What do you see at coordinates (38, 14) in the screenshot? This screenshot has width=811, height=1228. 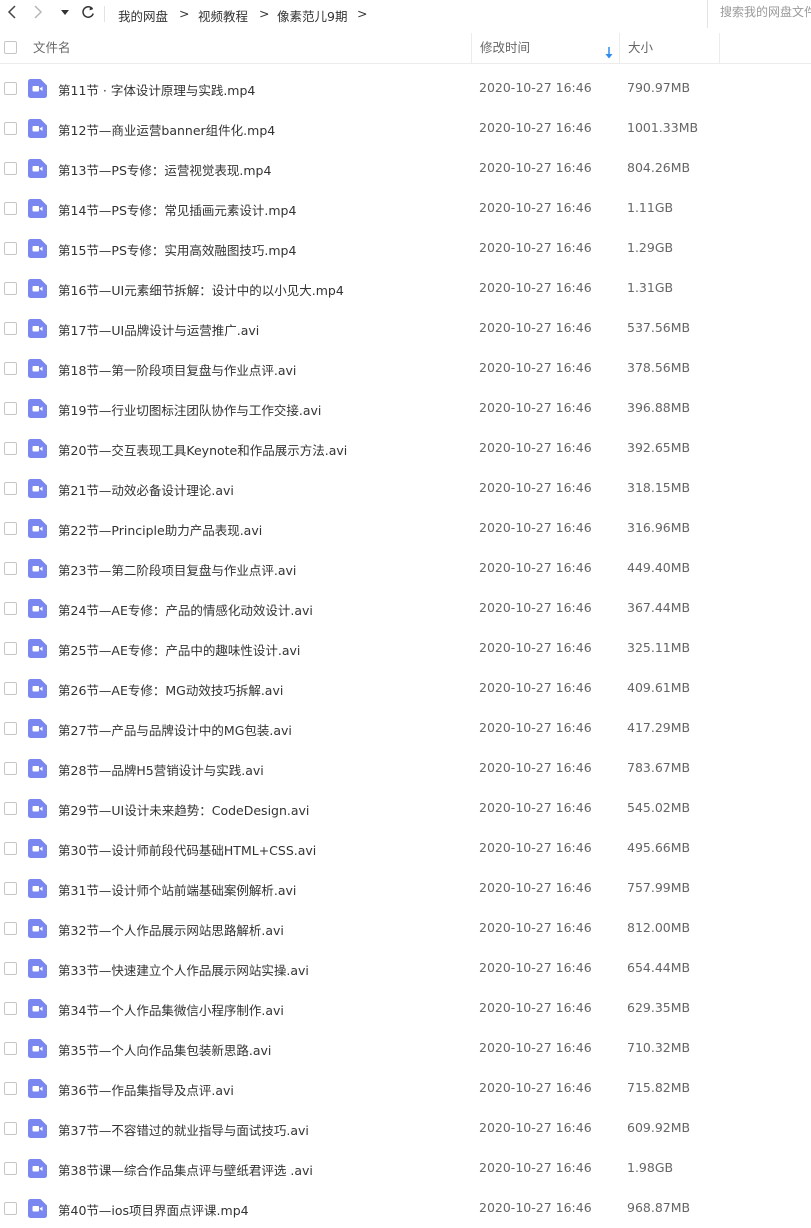 I see `chevron-right-icon` at bounding box center [38, 14].